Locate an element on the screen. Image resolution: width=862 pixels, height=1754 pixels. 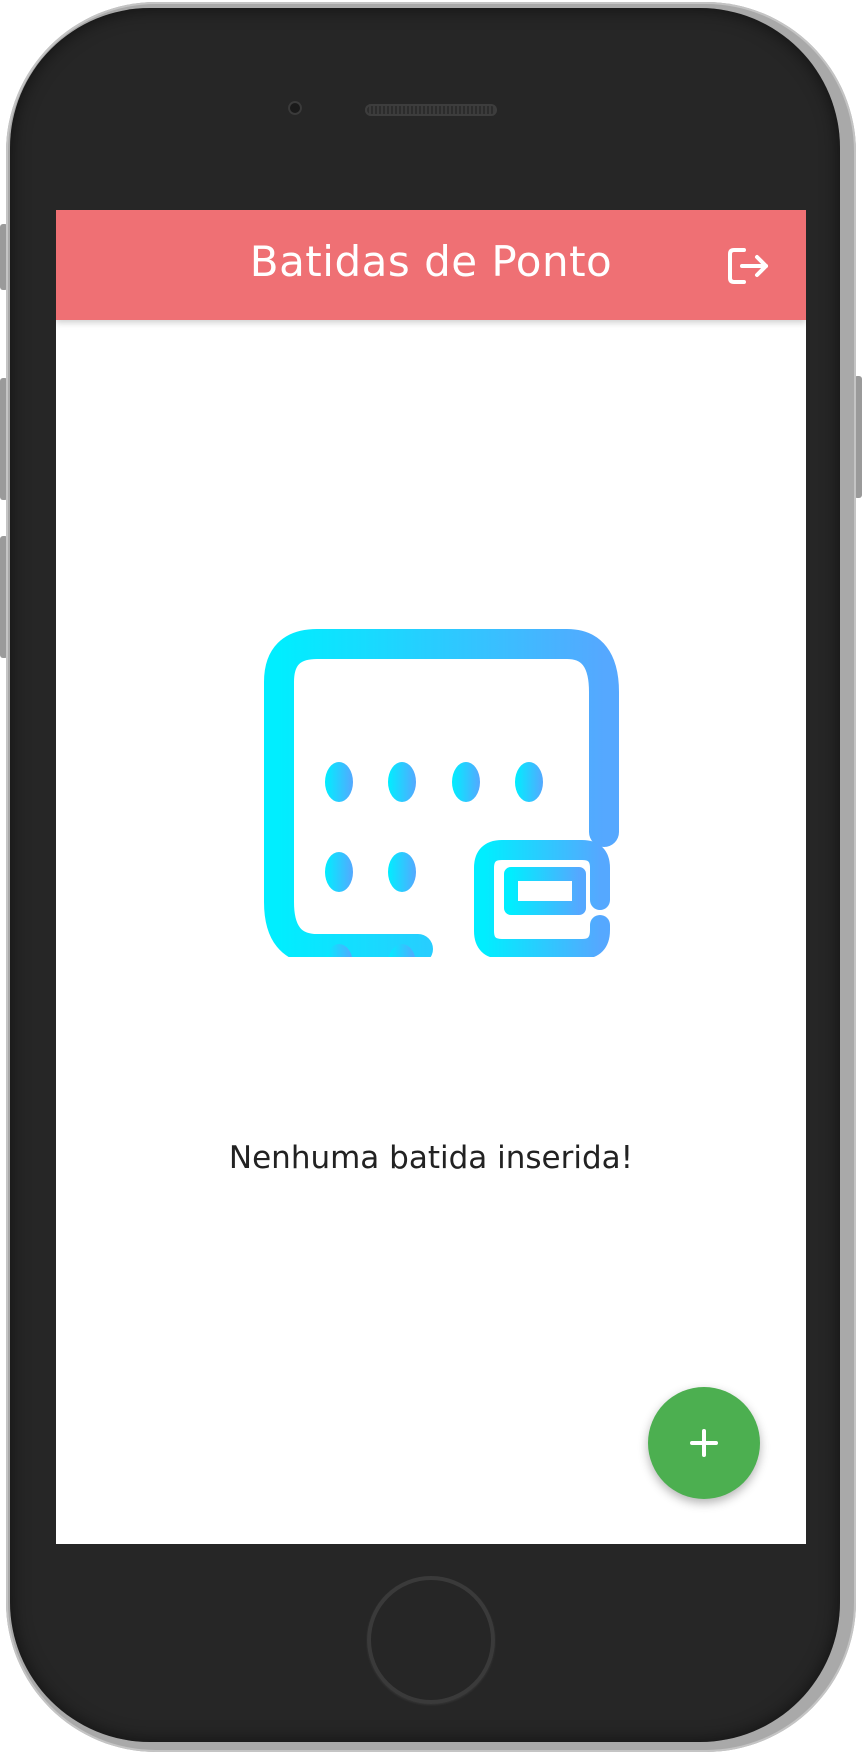
add-entry-button is located at coordinates (704, 1443).